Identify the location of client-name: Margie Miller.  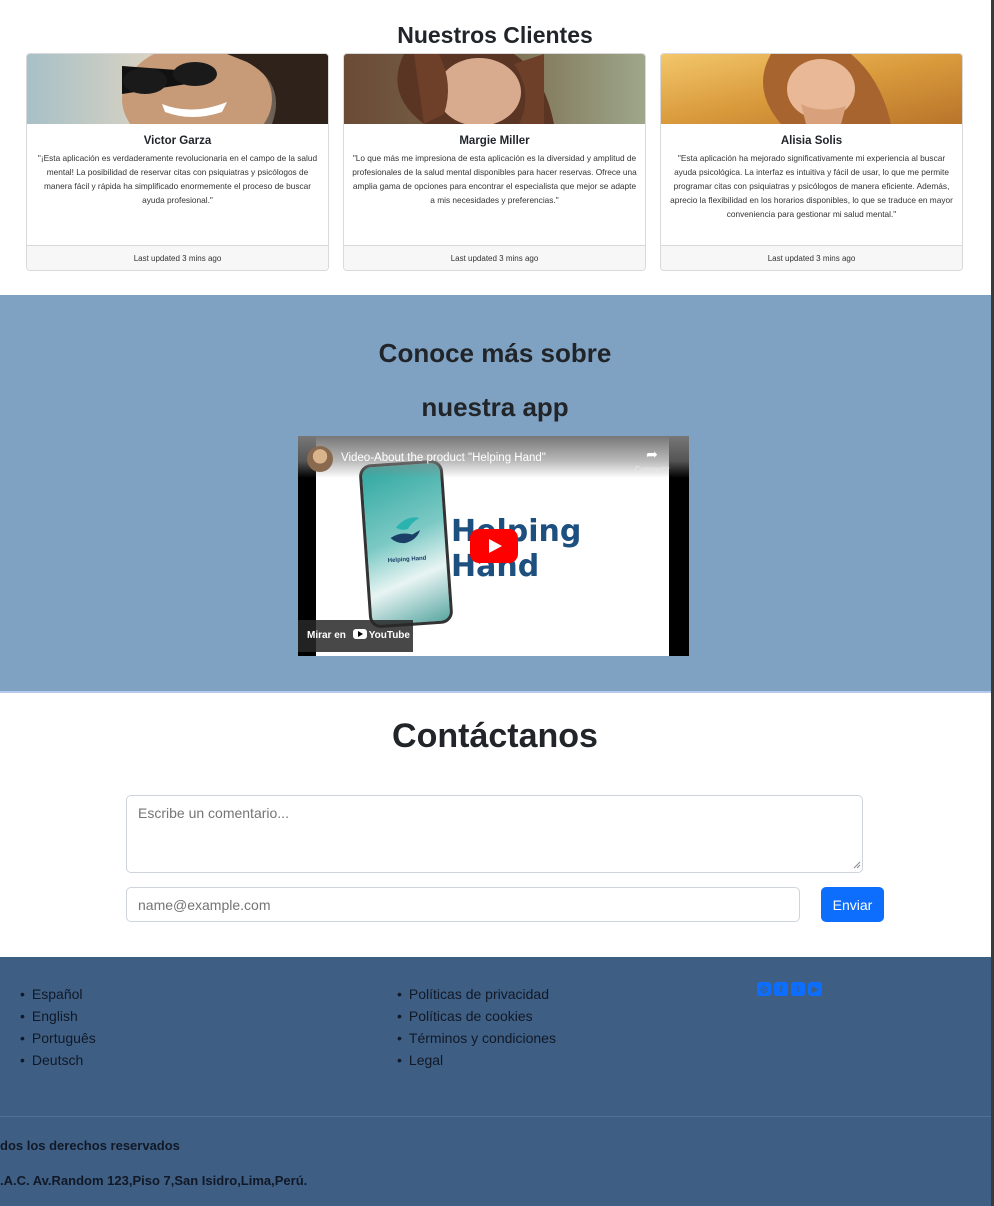
(494, 141).